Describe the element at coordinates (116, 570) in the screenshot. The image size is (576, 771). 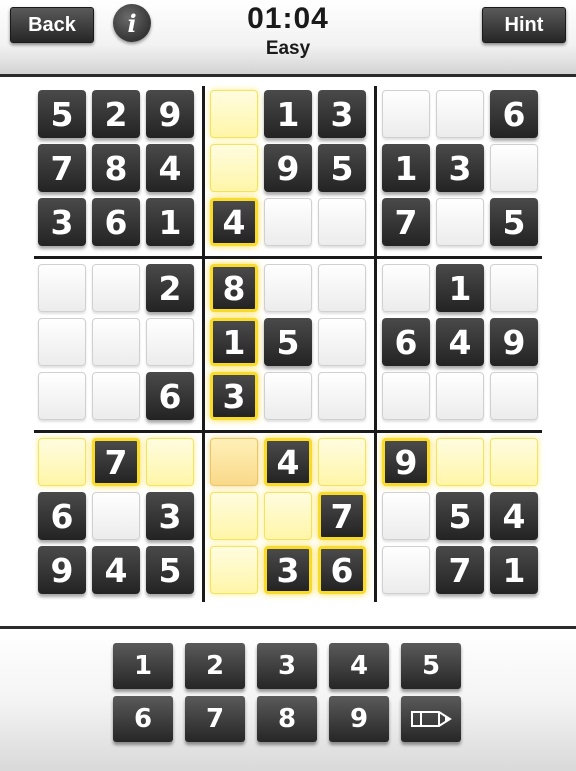
I see `cell-r9-c2: 4` at that location.